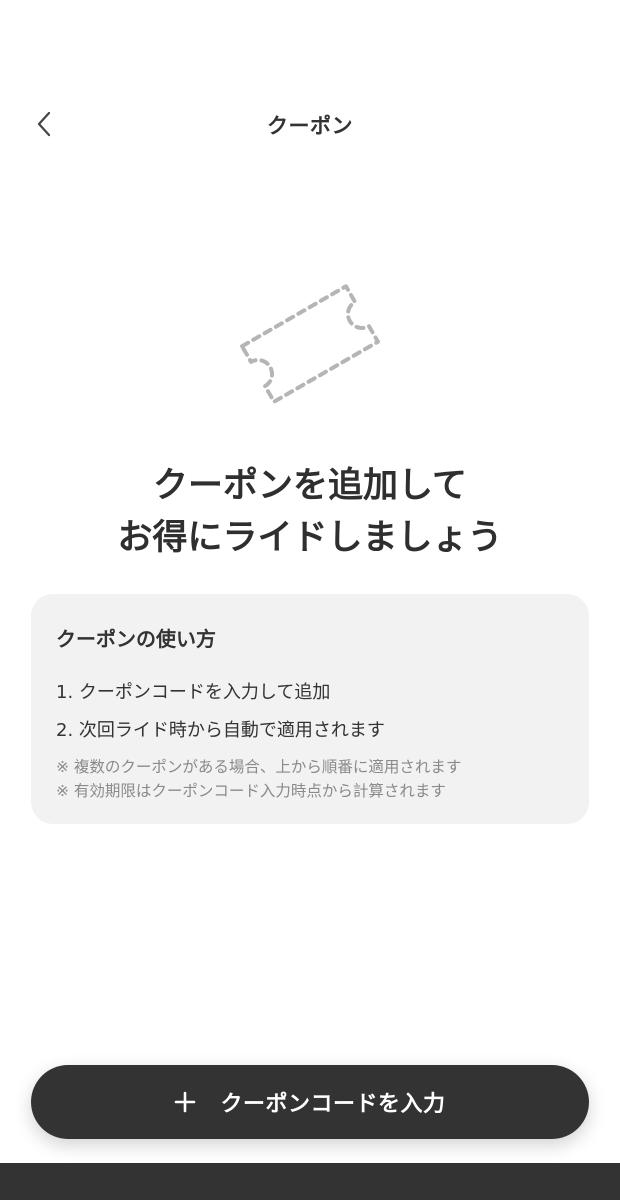  I want to click on dashed-ticket-icon, so click(310, 344).